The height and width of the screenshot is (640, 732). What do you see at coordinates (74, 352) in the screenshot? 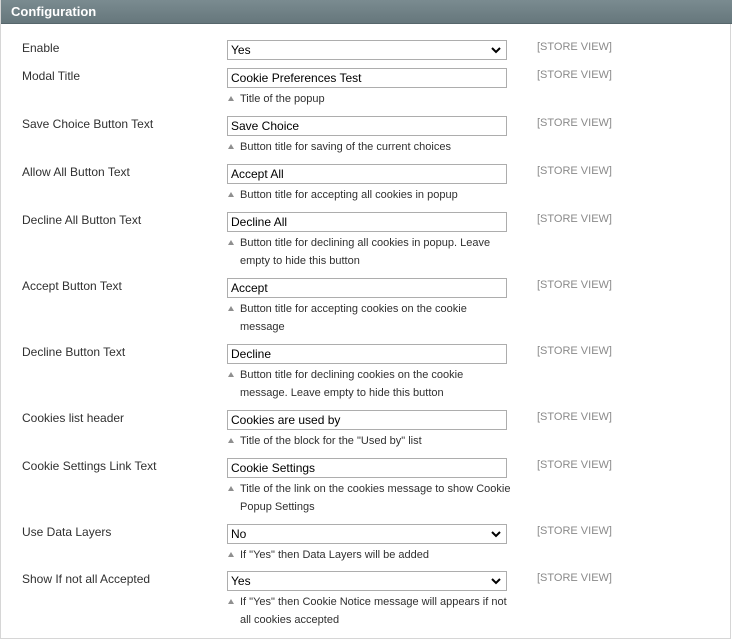
I see `field-label: Decline Button Text` at bounding box center [74, 352].